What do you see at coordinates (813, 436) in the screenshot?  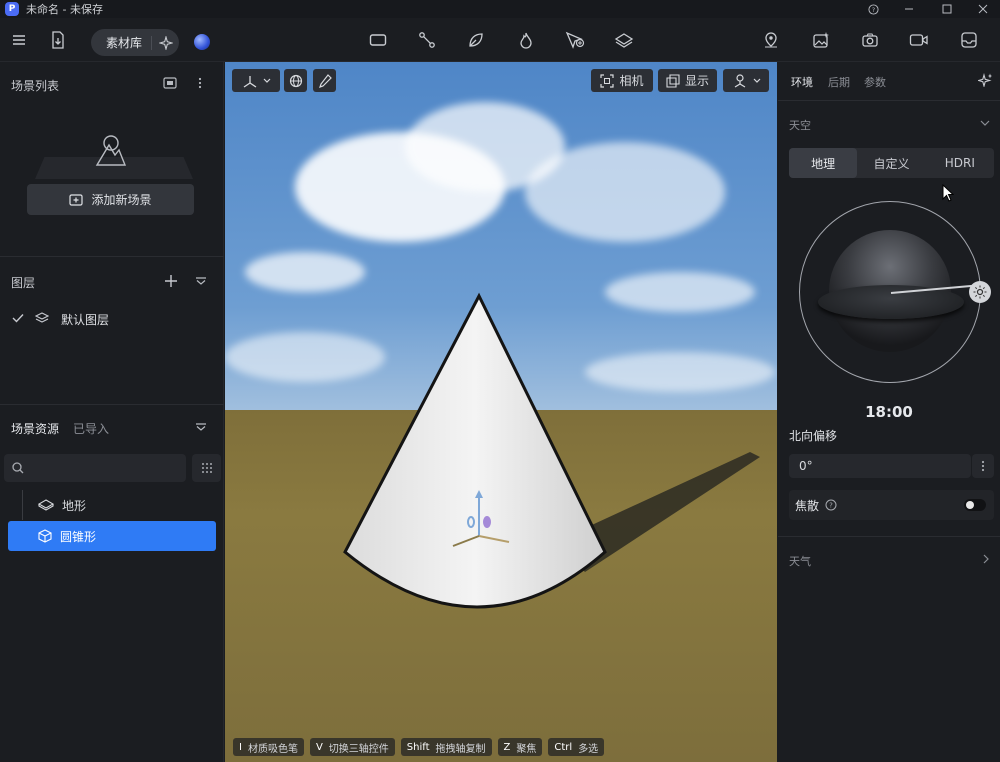 I see `north-offset-label: 北向偏移` at bounding box center [813, 436].